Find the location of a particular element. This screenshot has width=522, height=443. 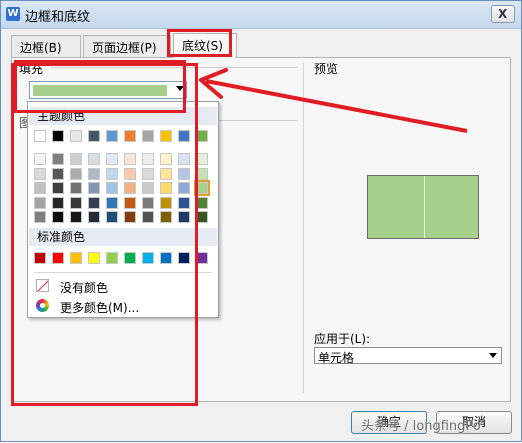

vertical-divider is located at coordinates (303, 228).